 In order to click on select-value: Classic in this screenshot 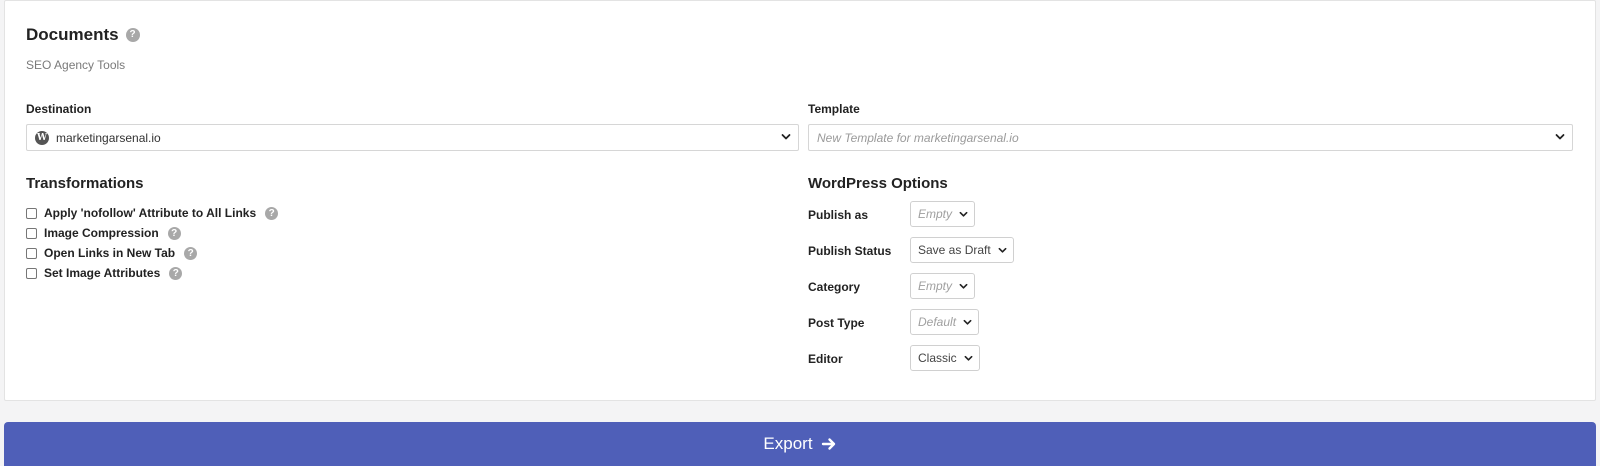, I will do `click(937, 358)`.